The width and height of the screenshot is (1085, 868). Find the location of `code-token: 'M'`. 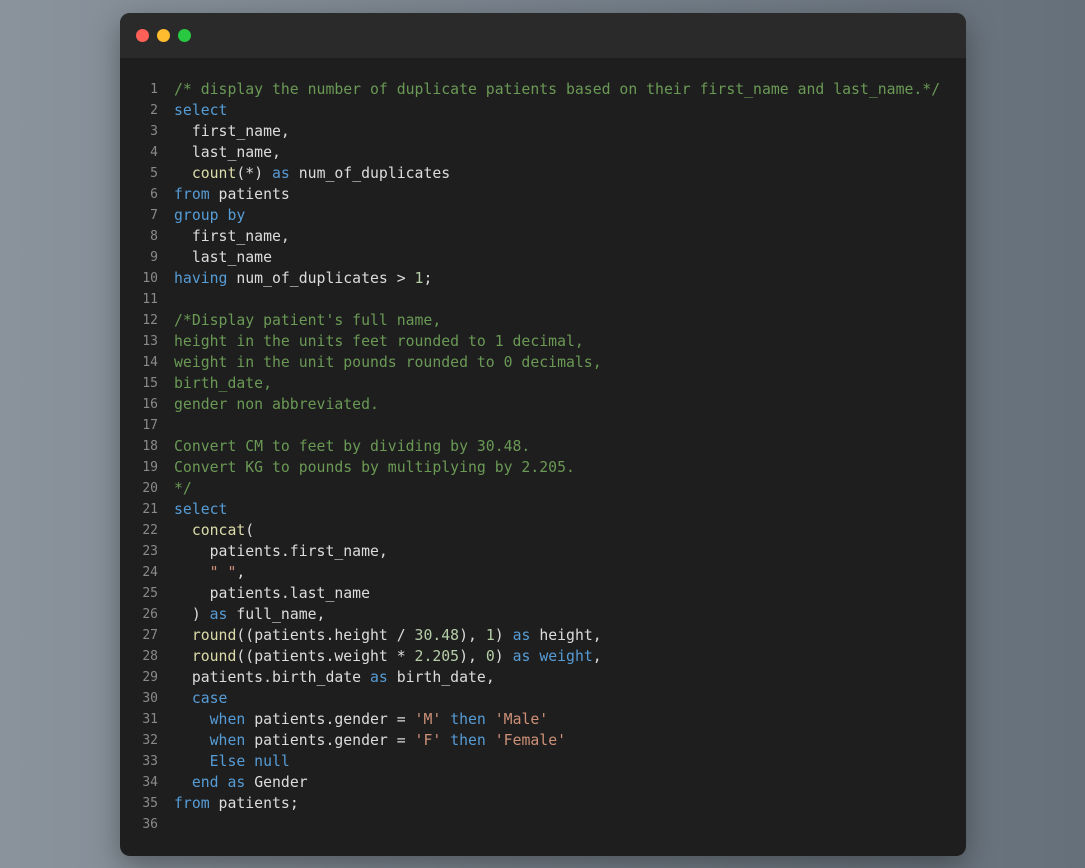

code-token: 'M' is located at coordinates (428, 719).